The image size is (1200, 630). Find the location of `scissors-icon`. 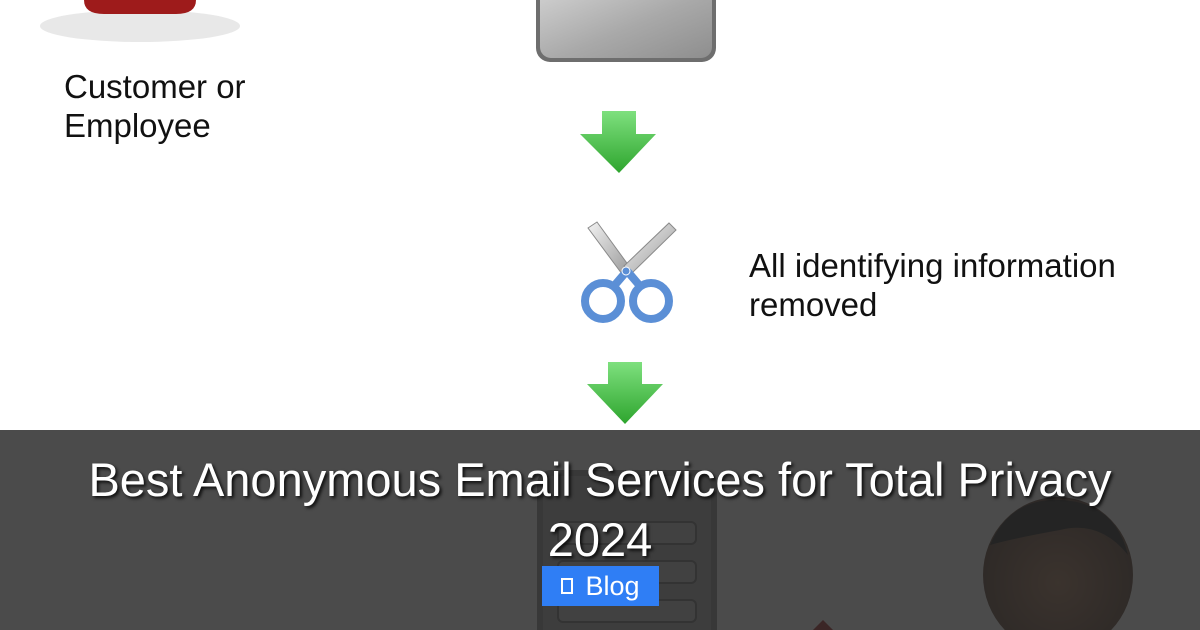

scissors-icon is located at coordinates (629, 272).